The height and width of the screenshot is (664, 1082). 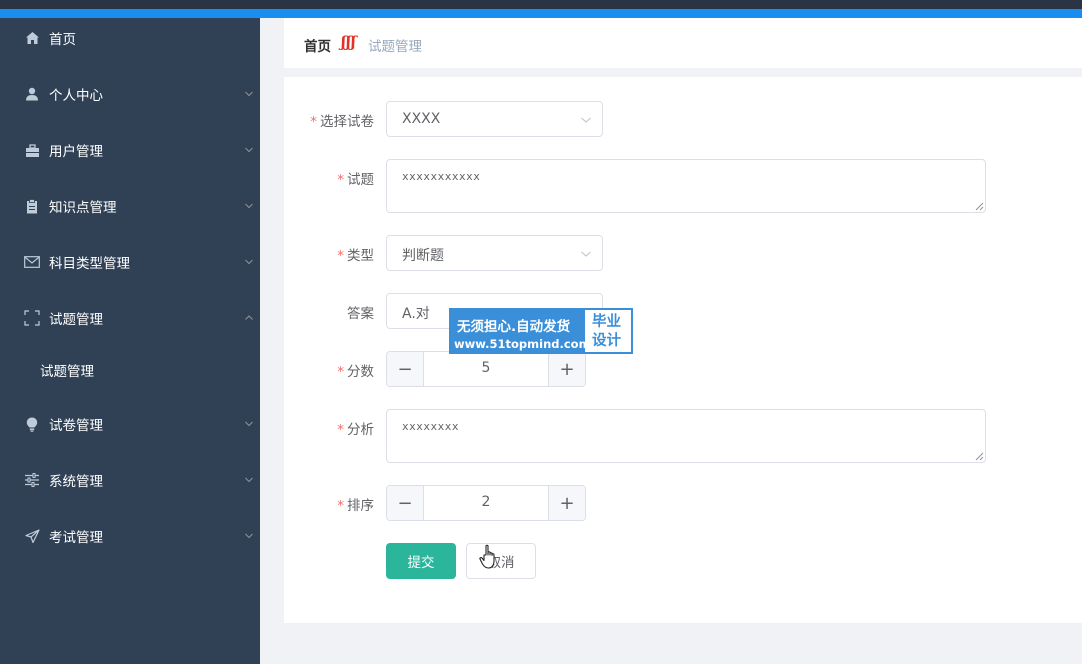 I want to click on answer-input-value: A.对, so click(x=416, y=314).